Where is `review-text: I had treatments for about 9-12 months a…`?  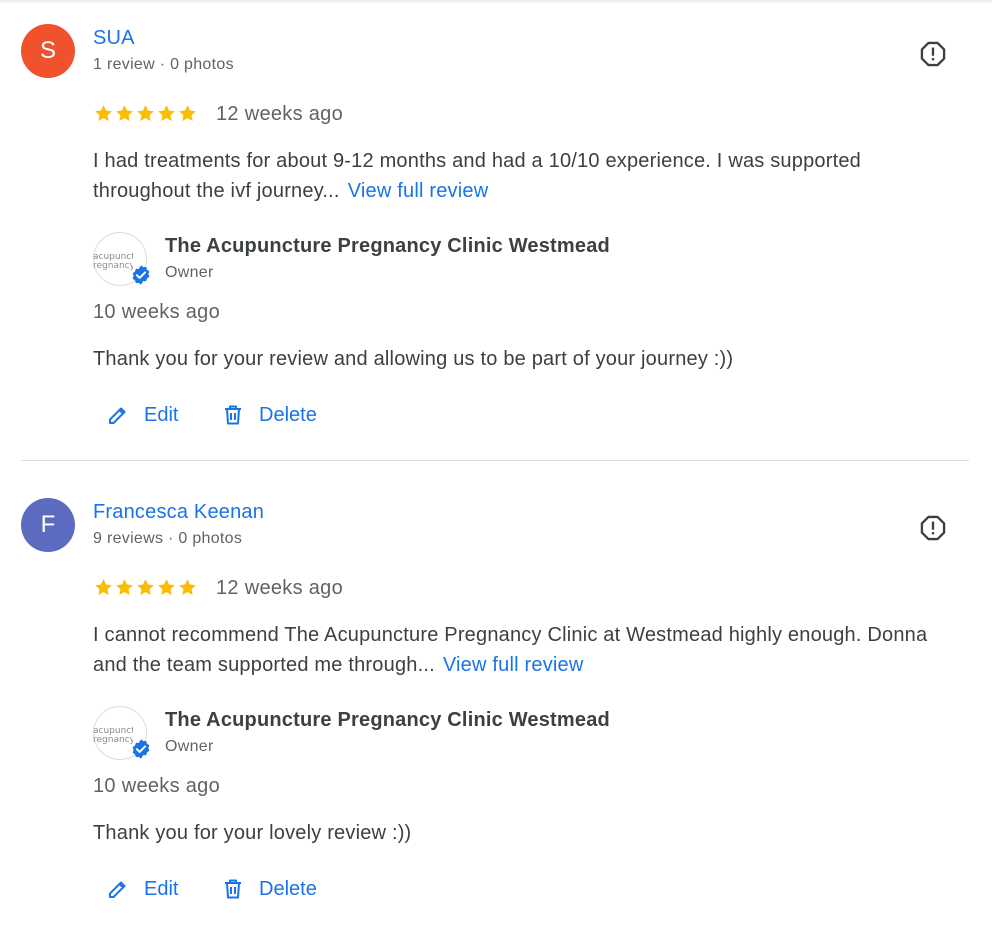 review-text: I had treatments for about 9-12 months a… is located at coordinates (518, 176).